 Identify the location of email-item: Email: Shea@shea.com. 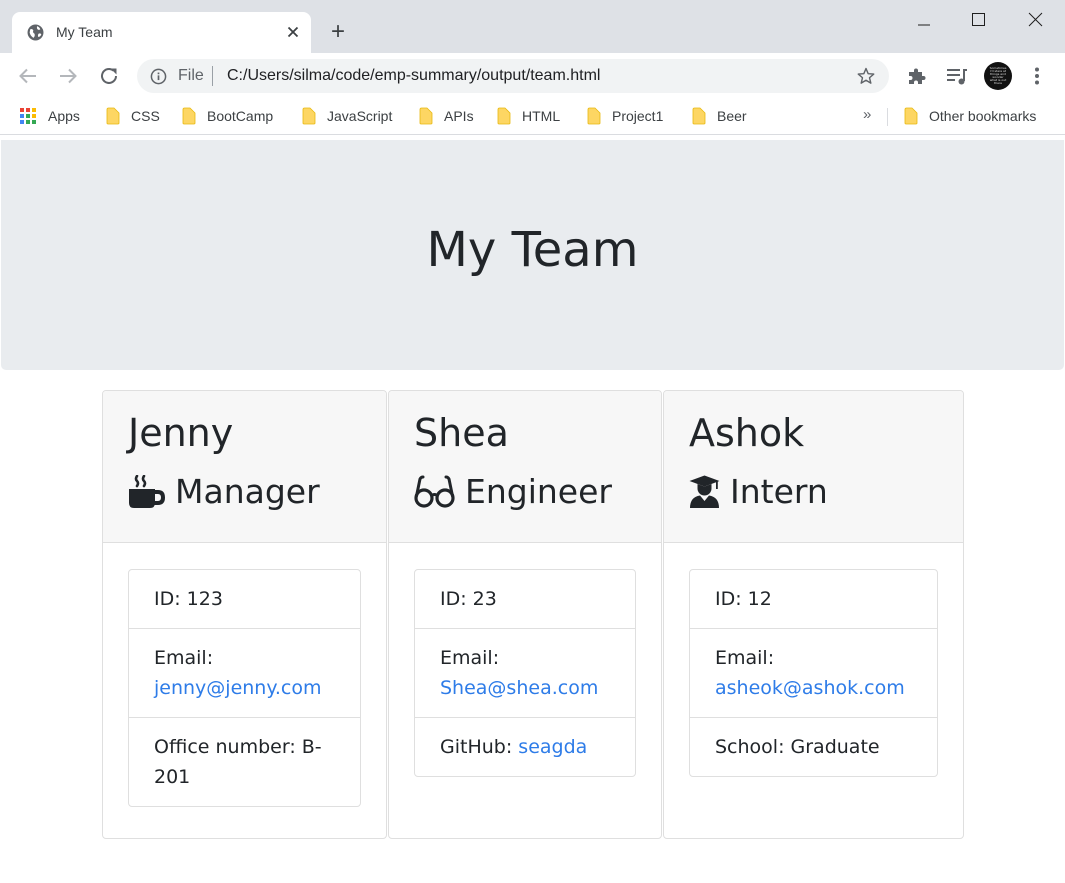
(525, 673).